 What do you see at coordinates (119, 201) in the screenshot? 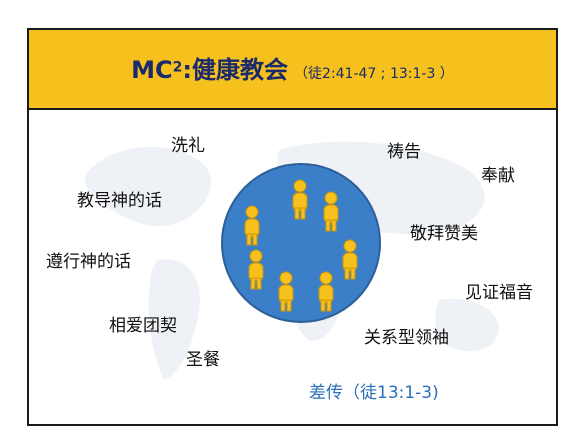
I see `label-teach-word: 教导神的话` at bounding box center [119, 201].